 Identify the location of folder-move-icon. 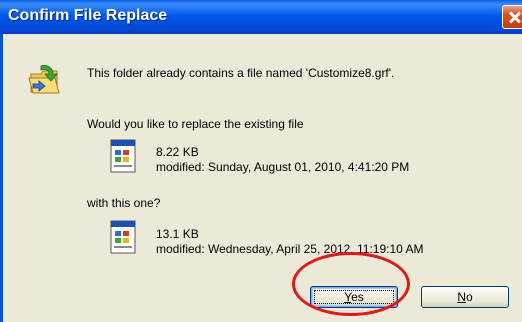
(44, 79).